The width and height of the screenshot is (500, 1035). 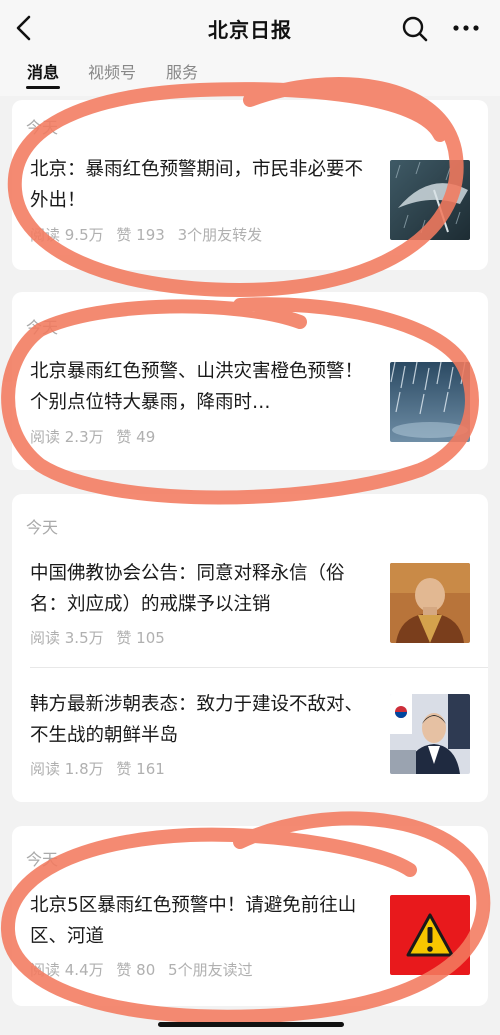 I want to click on friend-activity: 3个朋友转发, so click(x=220, y=235).